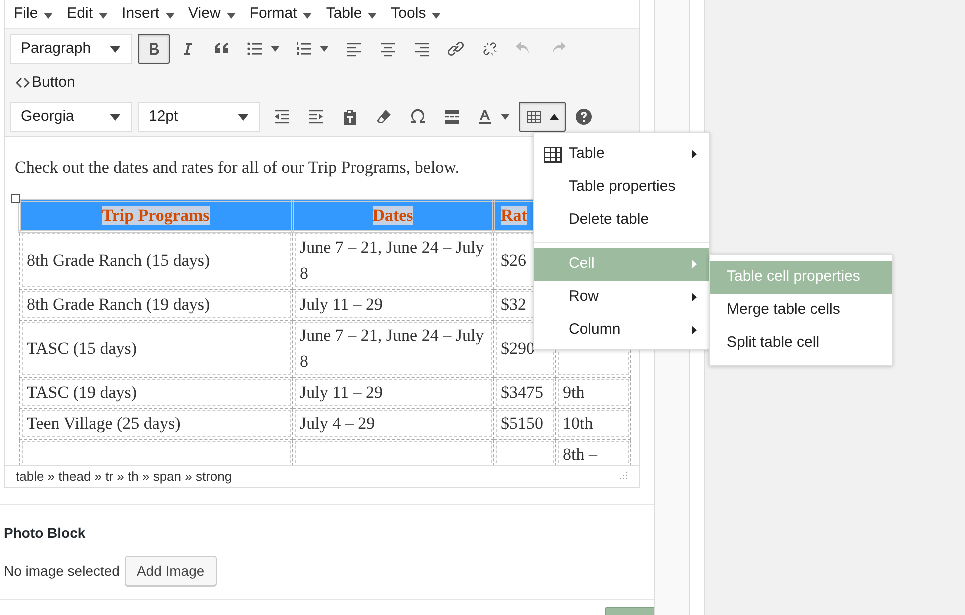 This screenshot has width=965, height=615. What do you see at coordinates (621, 297) in the screenshot?
I see `menu-item: Row` at bounding box center [621, 297].